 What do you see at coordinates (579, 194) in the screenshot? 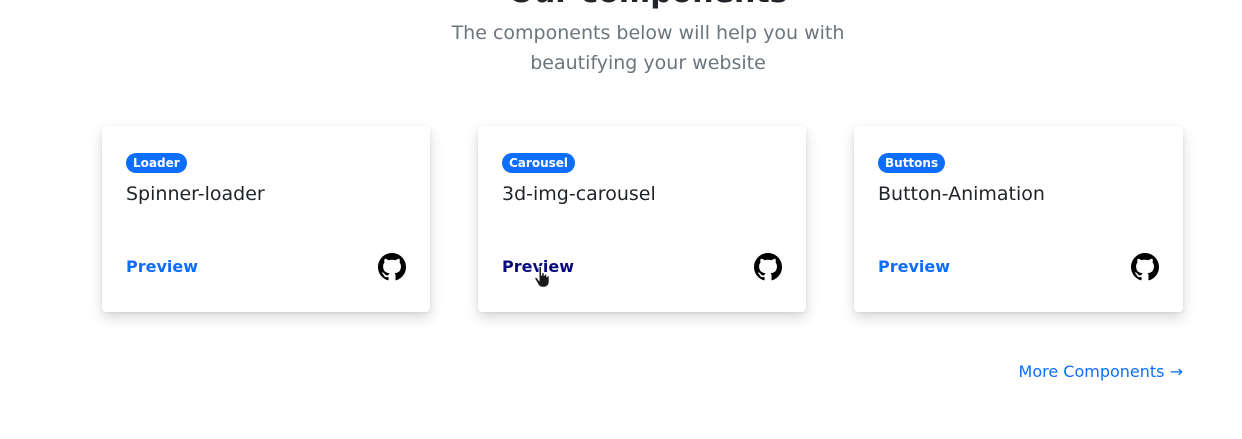
I see `card-title: 3d-img-carousel` at bounding box center [579, 194].